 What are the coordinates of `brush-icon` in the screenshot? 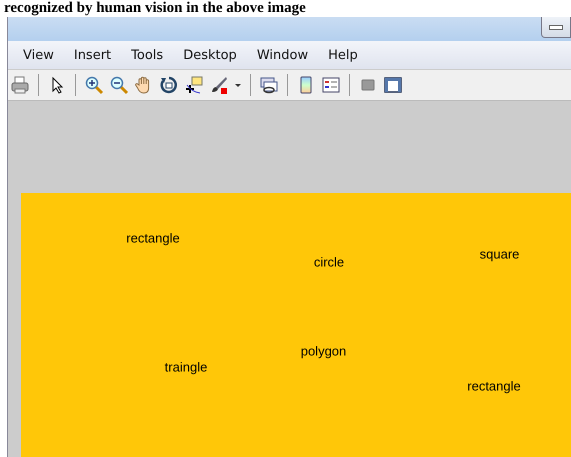 It's located at (219, 85).